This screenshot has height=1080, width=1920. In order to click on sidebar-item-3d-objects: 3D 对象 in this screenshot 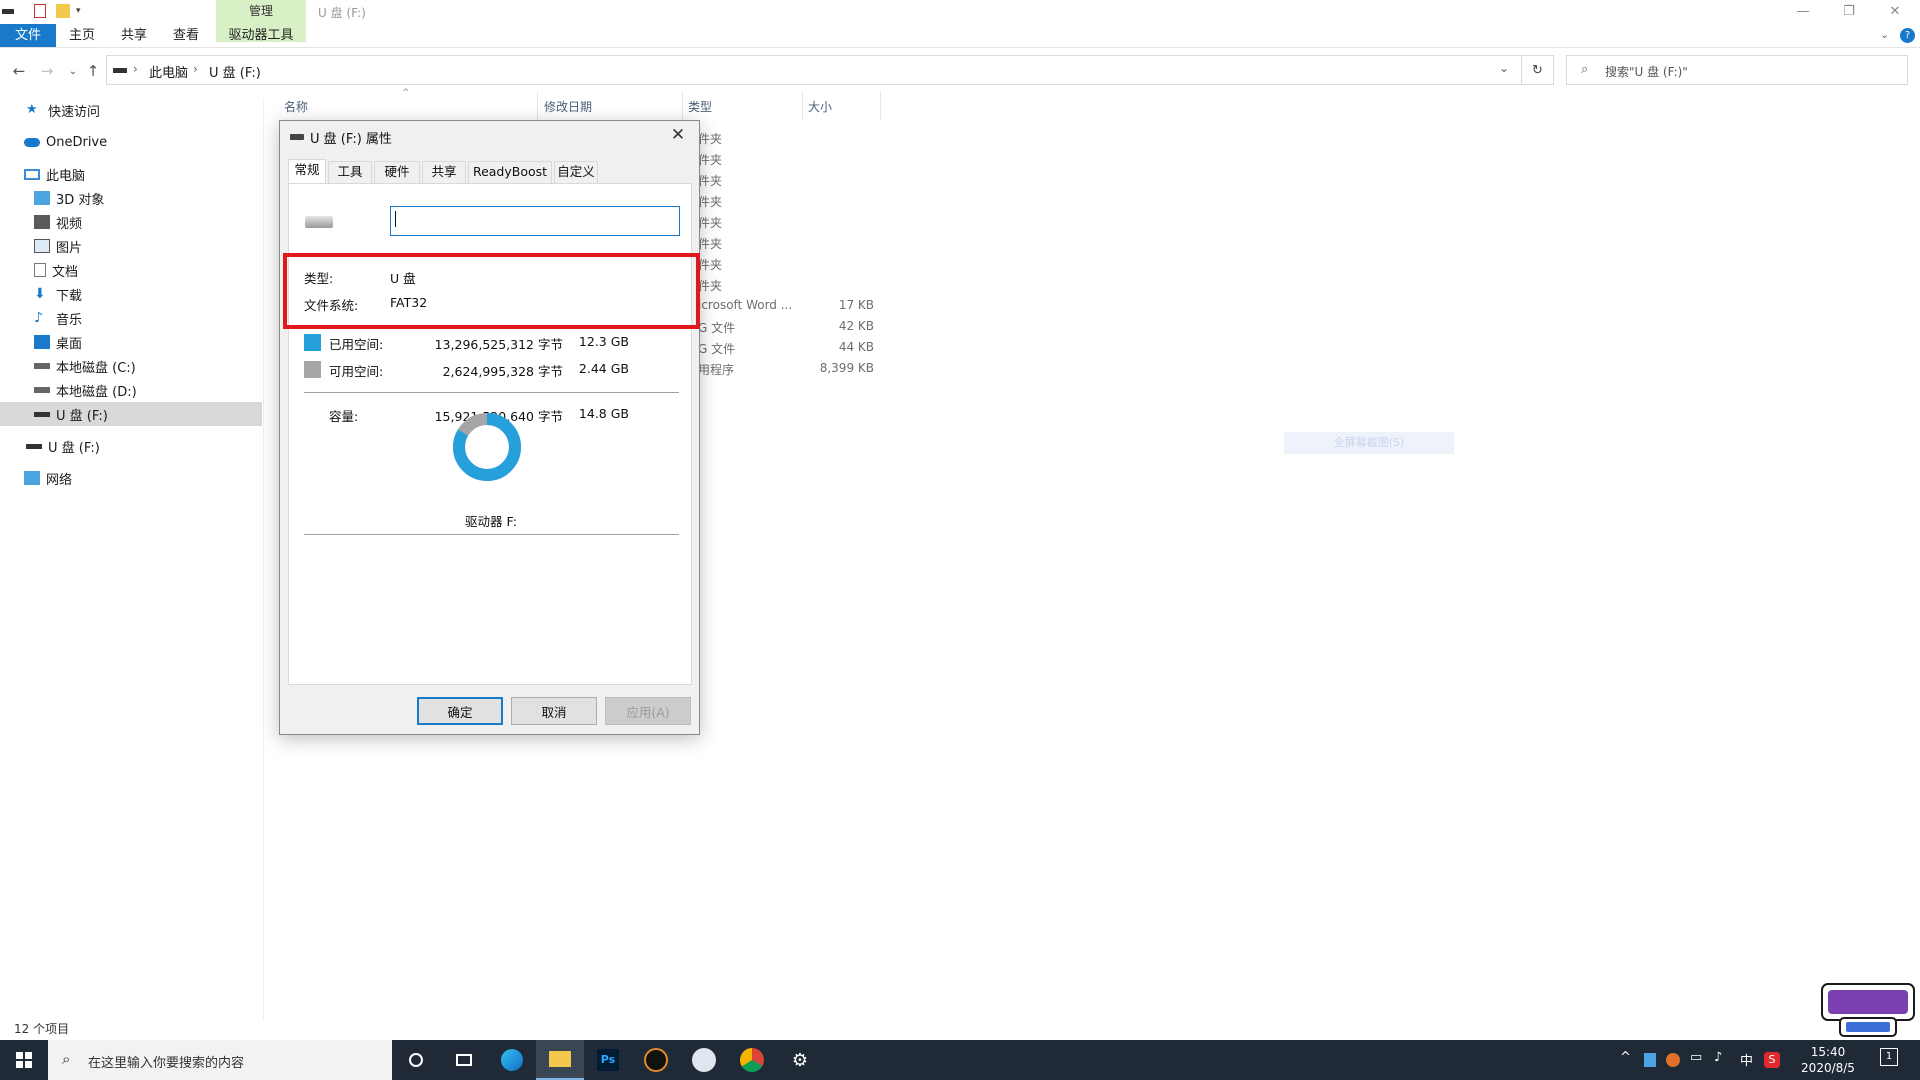, I will do `click(131, 198)`.